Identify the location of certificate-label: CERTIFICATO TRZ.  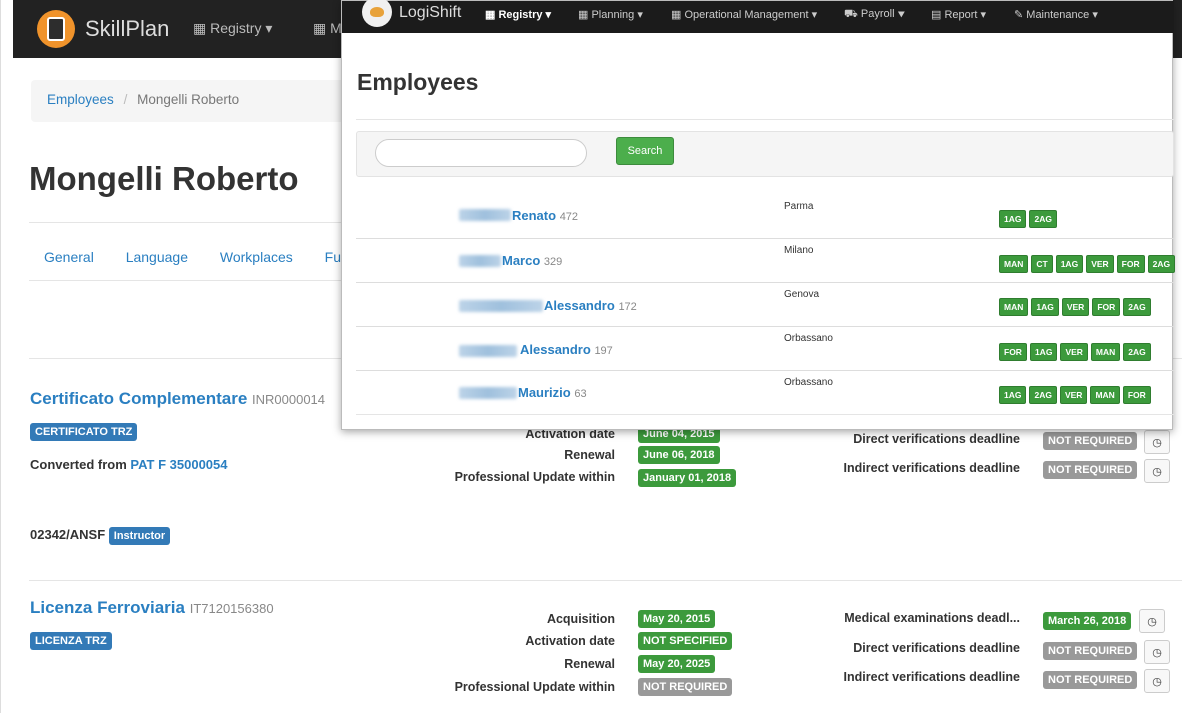
(84, 432).